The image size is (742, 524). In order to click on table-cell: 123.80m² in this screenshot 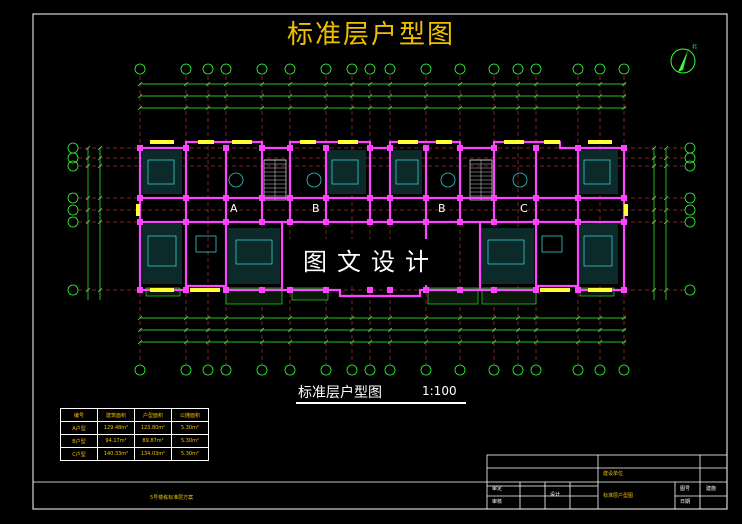, I will do `click(153, 428)`.